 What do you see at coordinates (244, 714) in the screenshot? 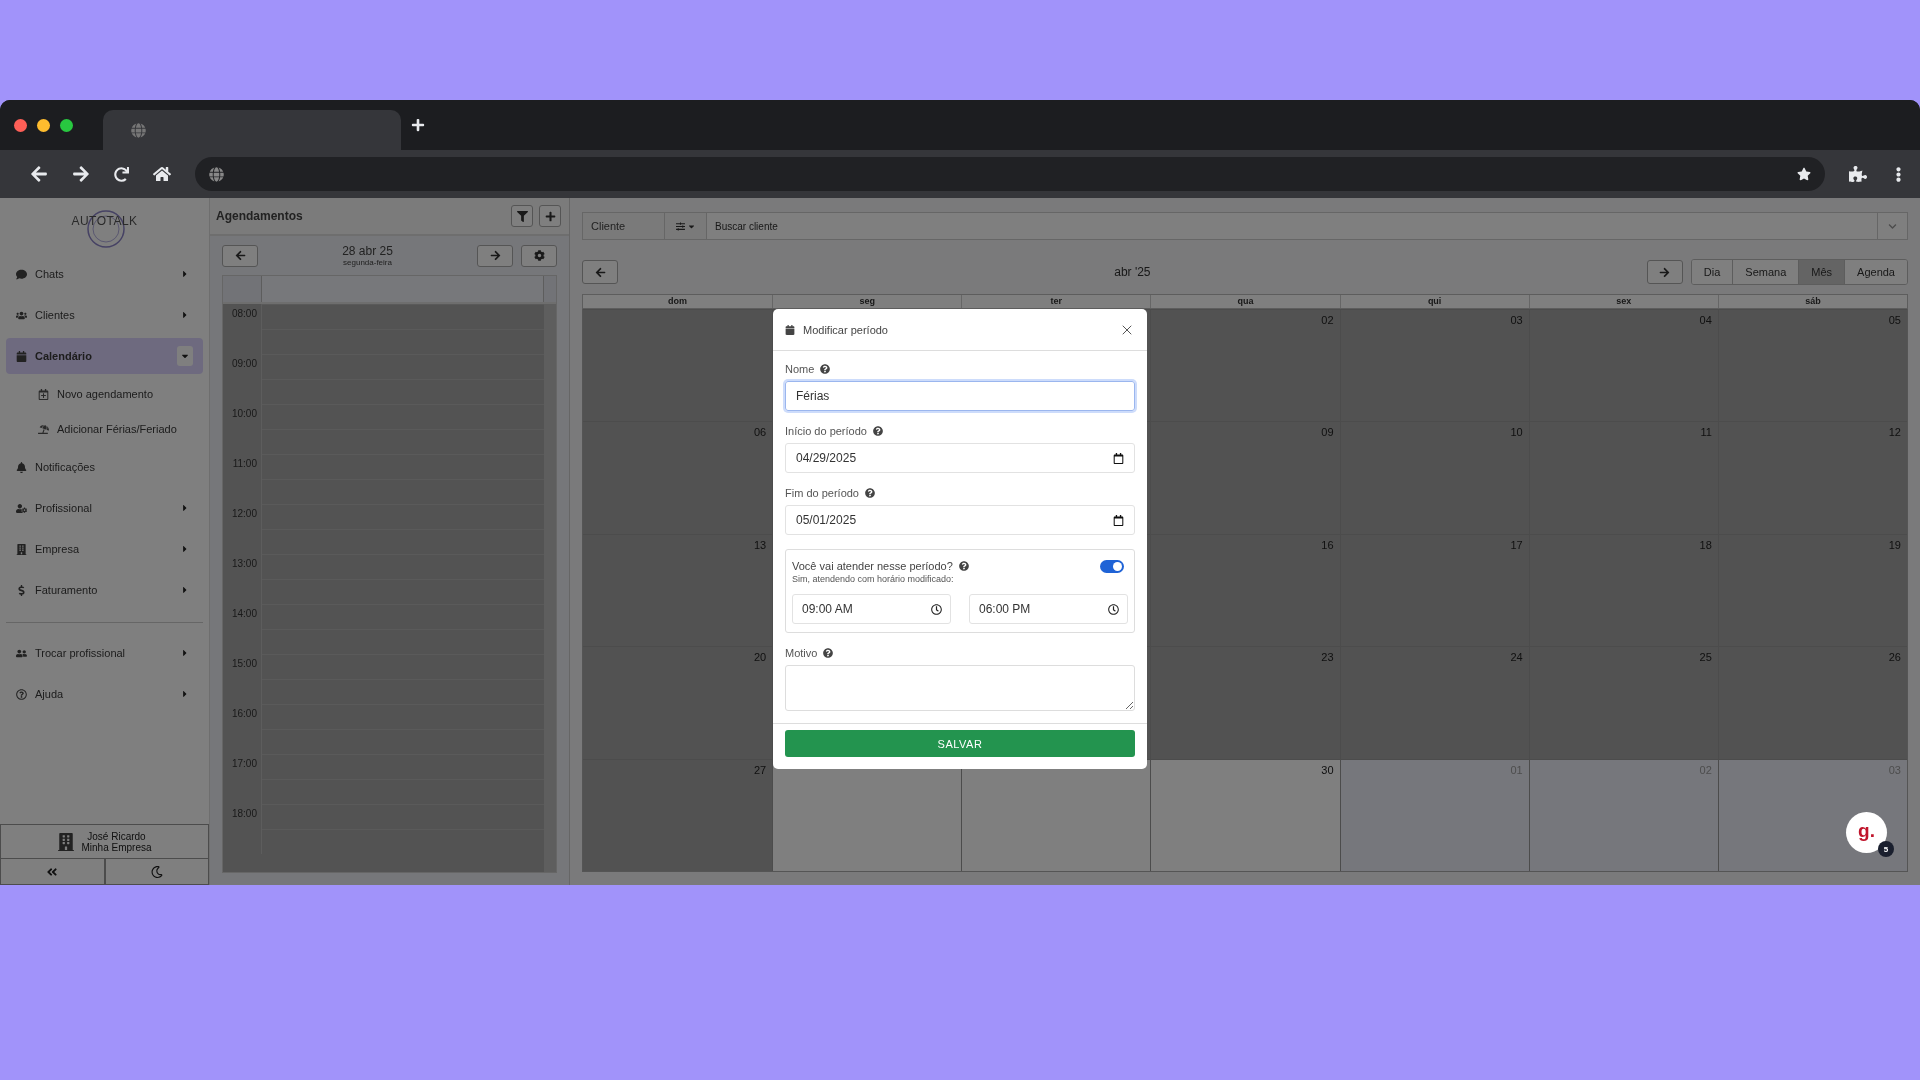
I see `hour-label: 16:00` at bounding box center [244, 714].